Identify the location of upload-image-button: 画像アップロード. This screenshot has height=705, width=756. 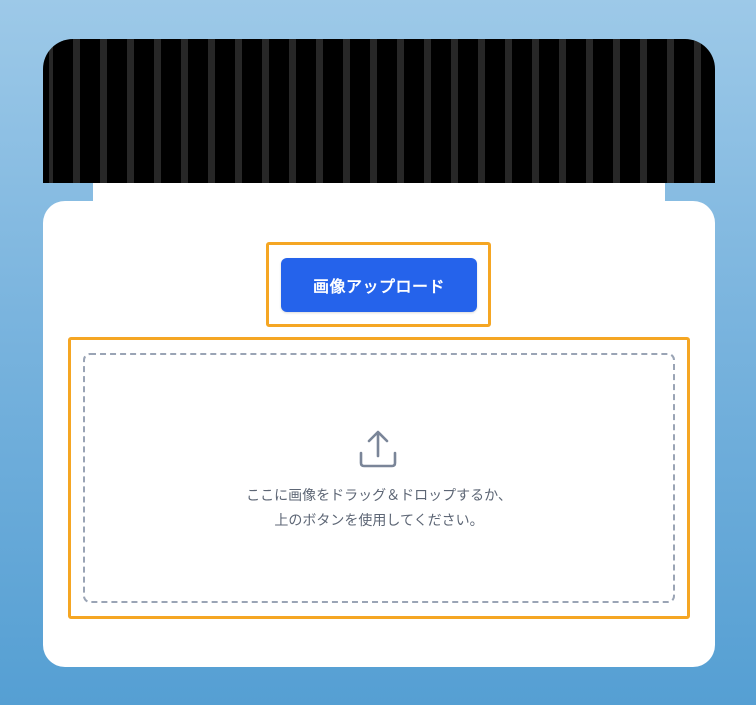
(379, 285).